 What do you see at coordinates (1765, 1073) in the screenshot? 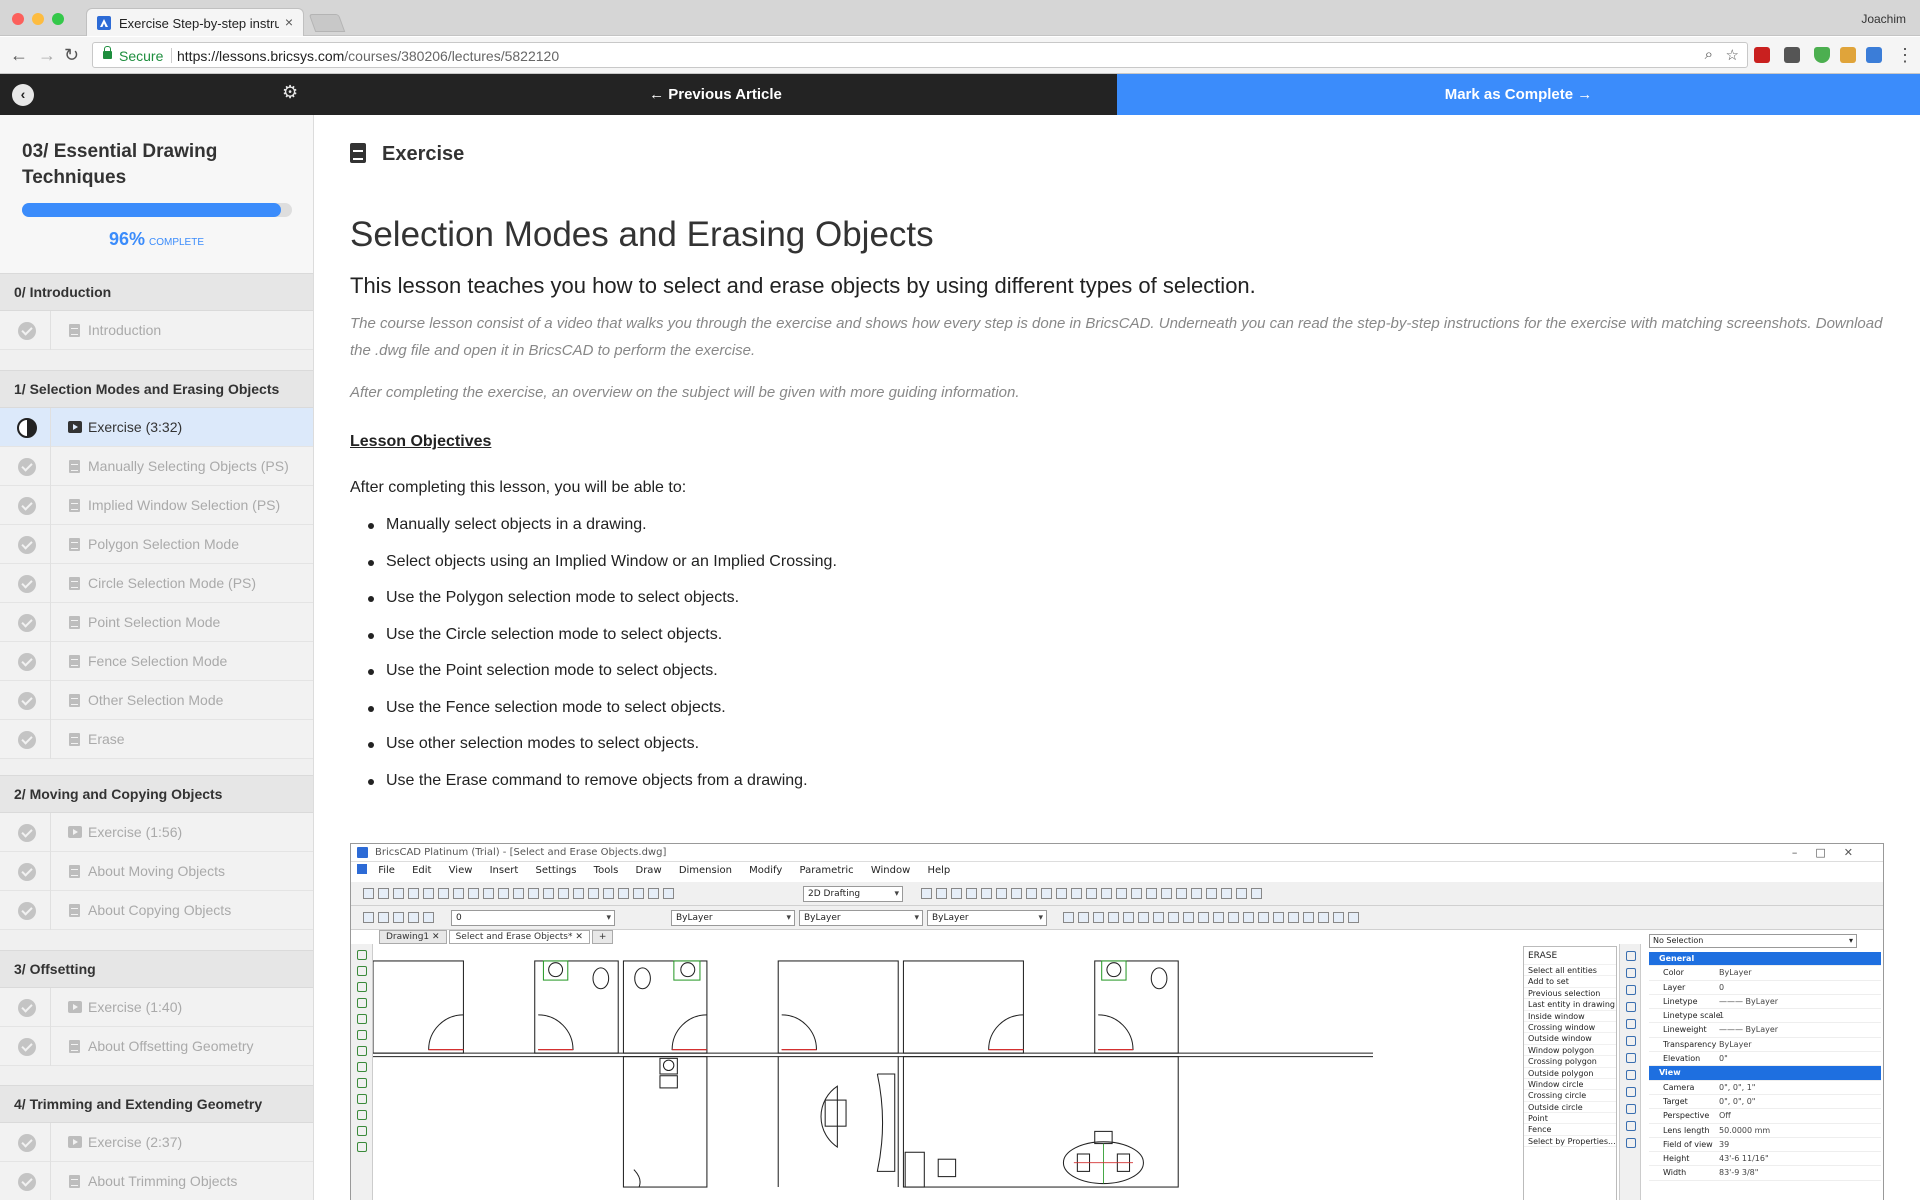
I see `cad-property-group: View` at bounding box center [1765, 1073].